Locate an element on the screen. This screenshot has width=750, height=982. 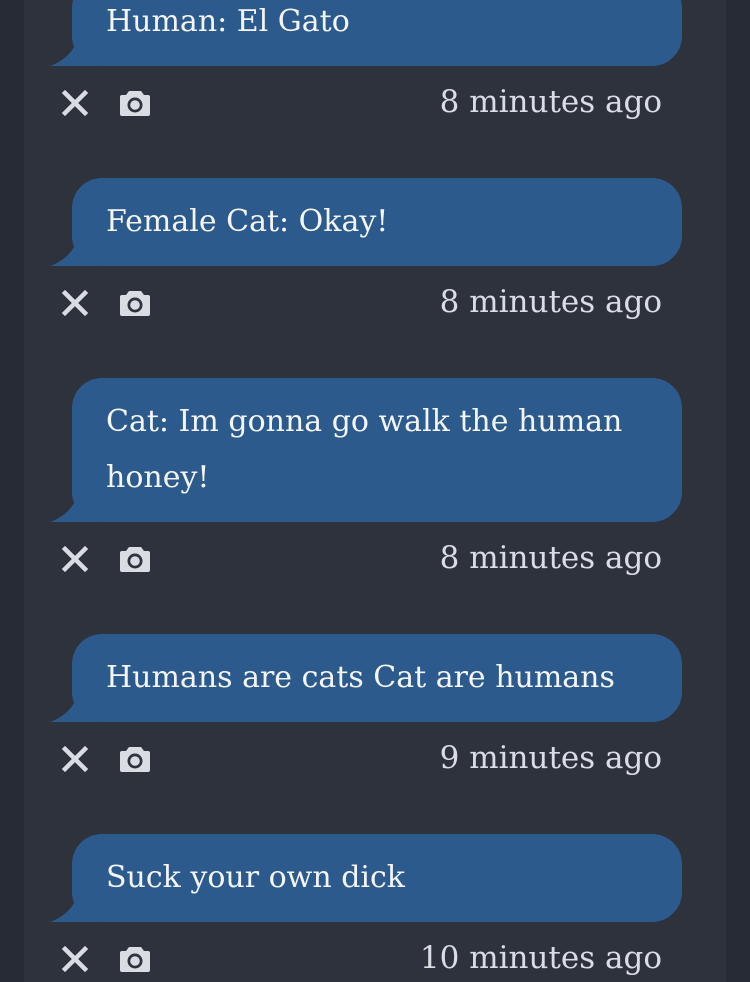
message-timestamp: 9 minutes ago is located at coordinates (550, 758).